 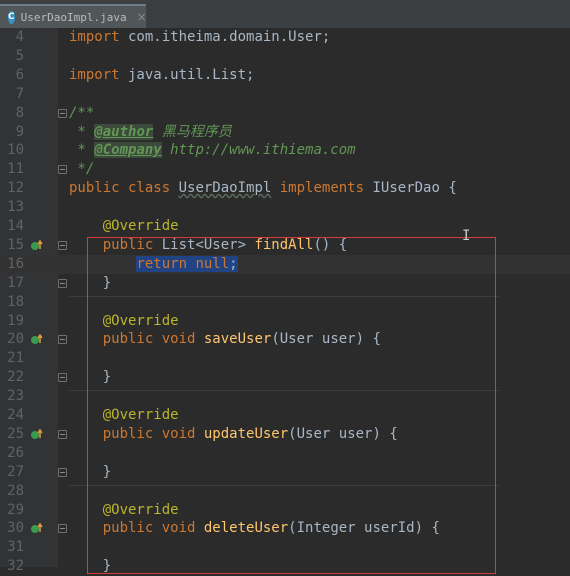 What do you see at coordinates (285, 94) in the screenshot?
I see `code-line-7: 7` at bounding box center [285, 94].